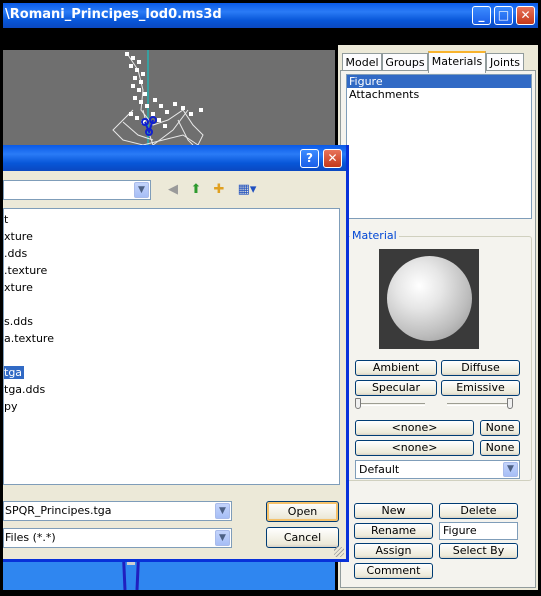  Describe the element at coordinates (309, 158) in the screenshot. I see `help-button: ?` at that location.